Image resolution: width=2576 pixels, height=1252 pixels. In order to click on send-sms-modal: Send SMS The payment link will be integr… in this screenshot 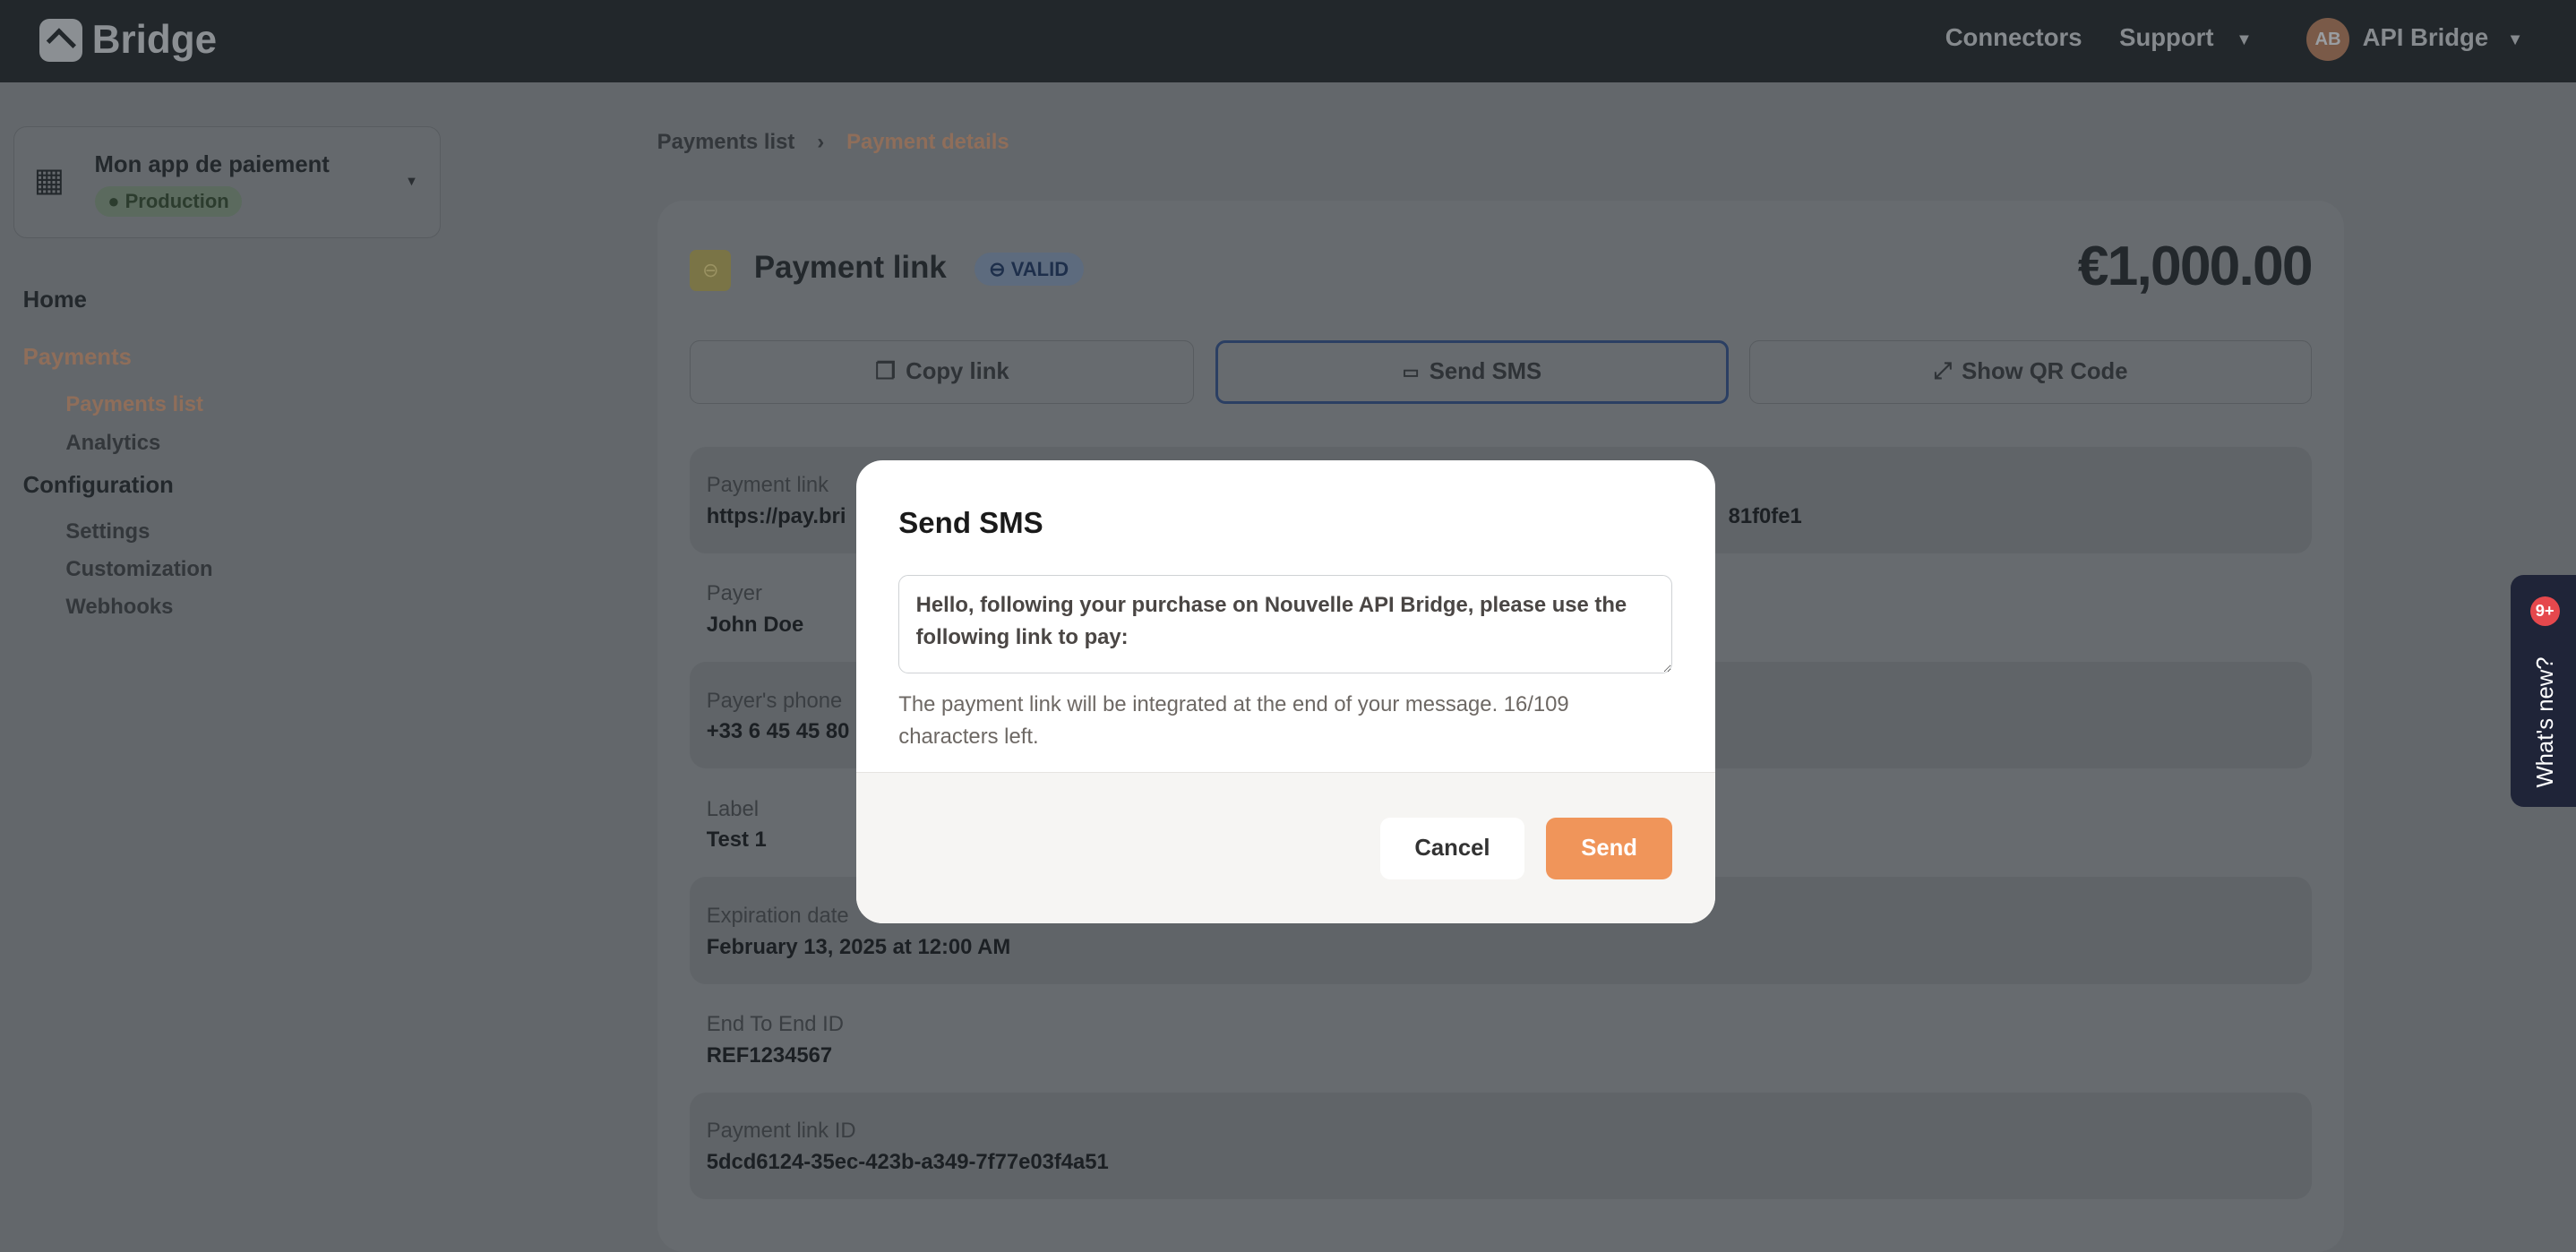, I will do `click(1285, 691)`.